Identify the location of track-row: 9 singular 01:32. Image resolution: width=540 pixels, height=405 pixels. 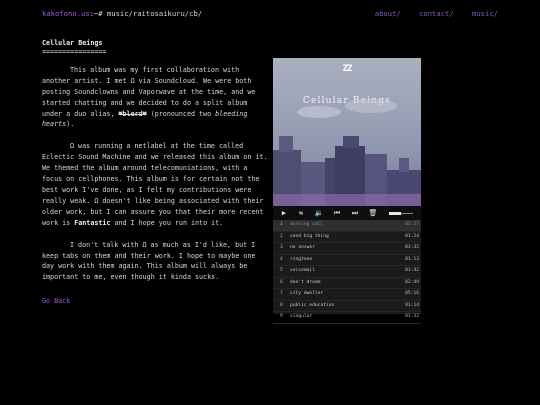
(347, 318).